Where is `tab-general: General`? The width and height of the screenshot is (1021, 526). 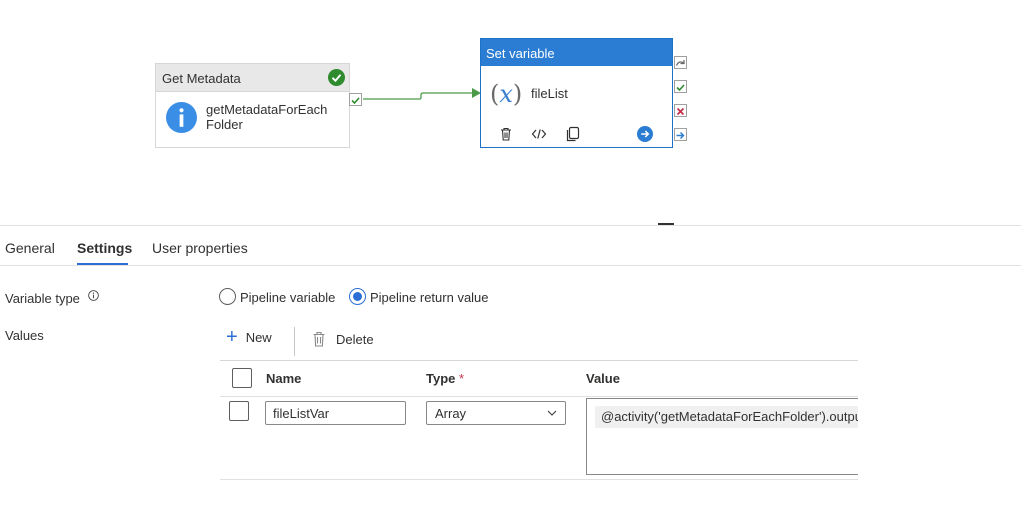
tab-general: General is located at coordinates (30, 248).